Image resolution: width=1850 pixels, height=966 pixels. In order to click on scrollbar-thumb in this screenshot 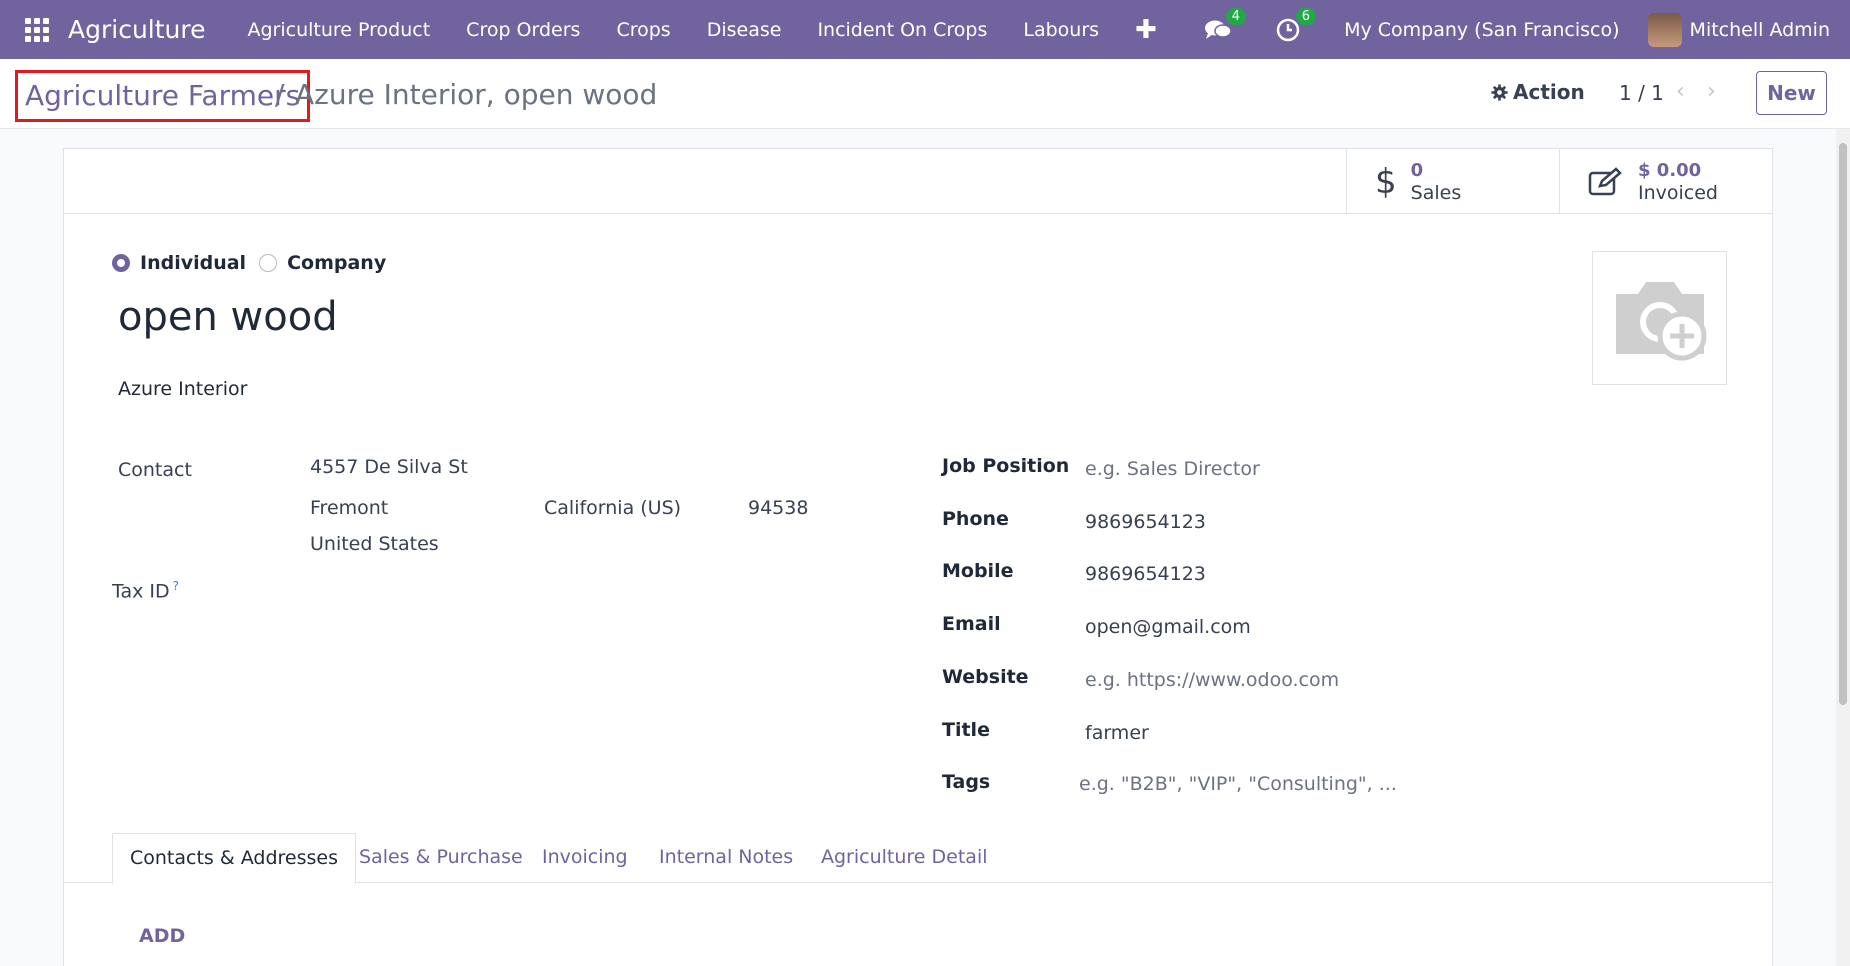, I will do `click(1843, 424)`.